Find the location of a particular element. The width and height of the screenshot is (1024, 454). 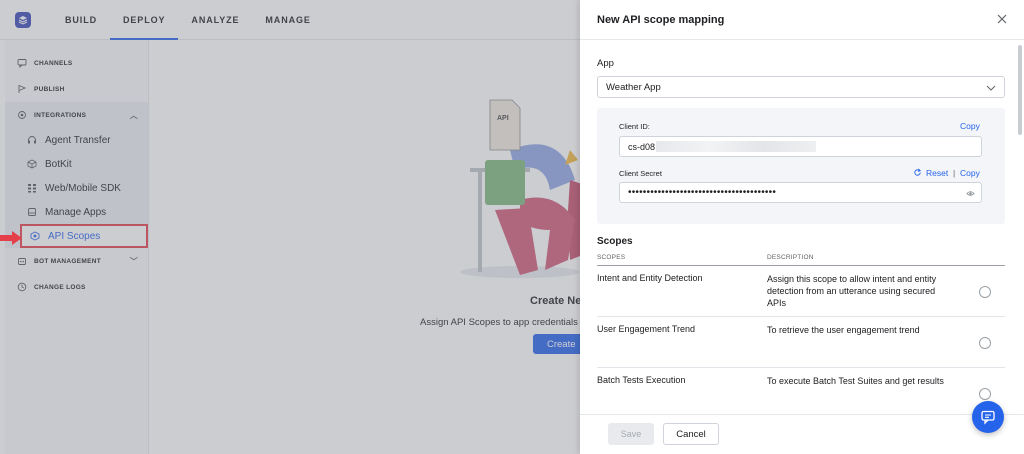

scope-name: Intent and Entity Detection is located at coordinates (650, 278).